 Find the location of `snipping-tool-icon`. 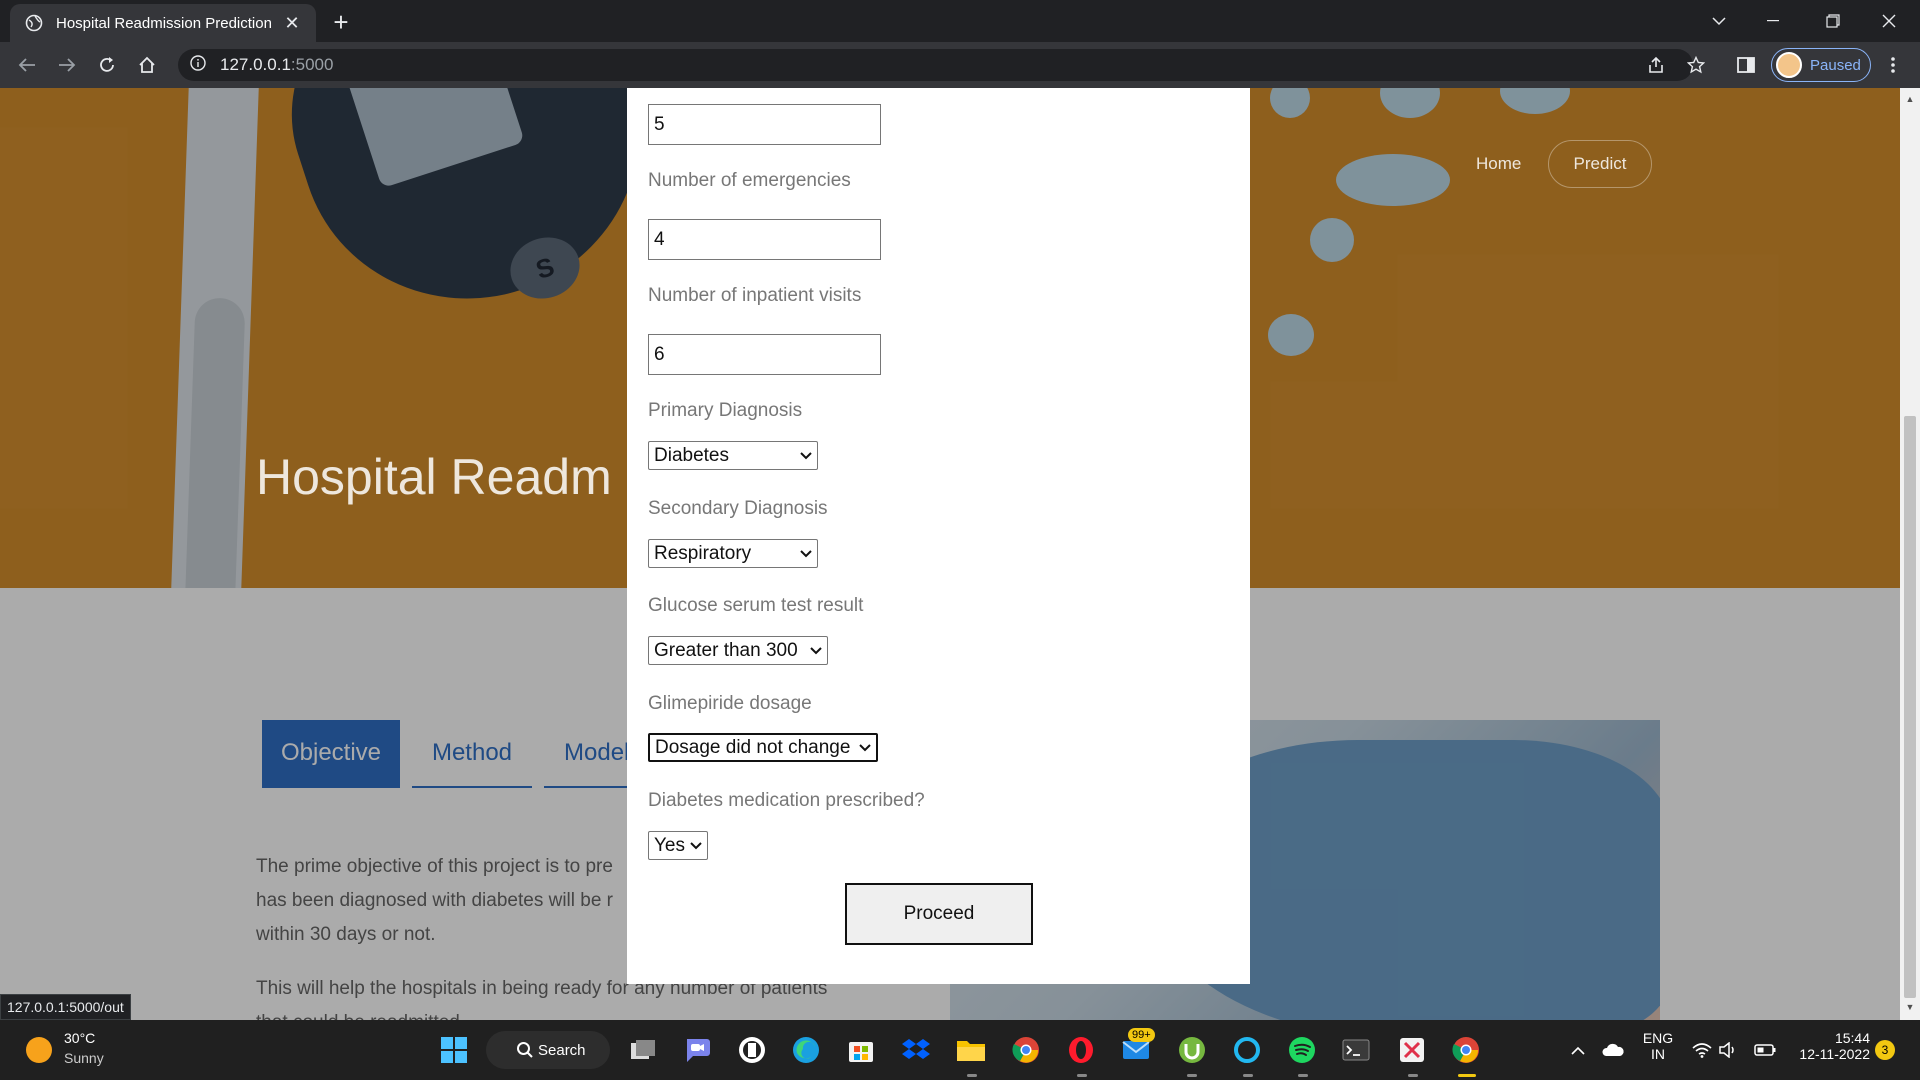

snipping-tool-icon is located at coordinates (1412, 1050).